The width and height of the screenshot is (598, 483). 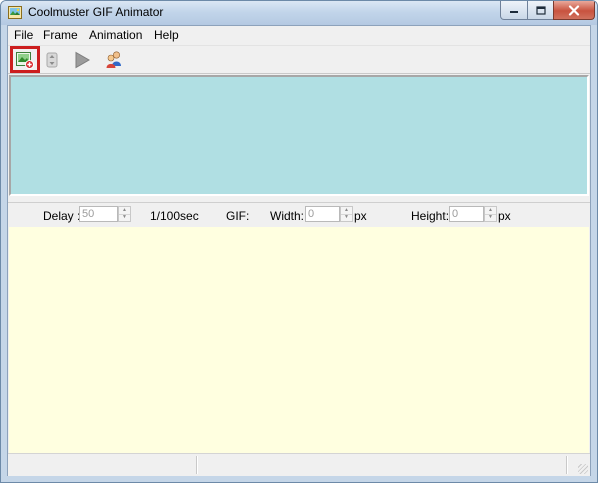 What do you see at coordinates (360, 216) in the screenshot?
I see `width-unit-label: px` at bounding box center [360, 216].